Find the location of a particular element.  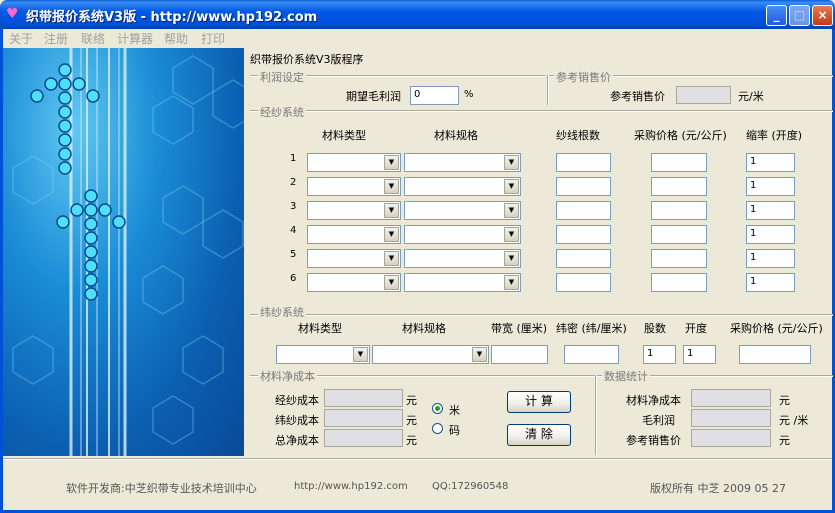

stats-separator is located at coordinates (596, 415).